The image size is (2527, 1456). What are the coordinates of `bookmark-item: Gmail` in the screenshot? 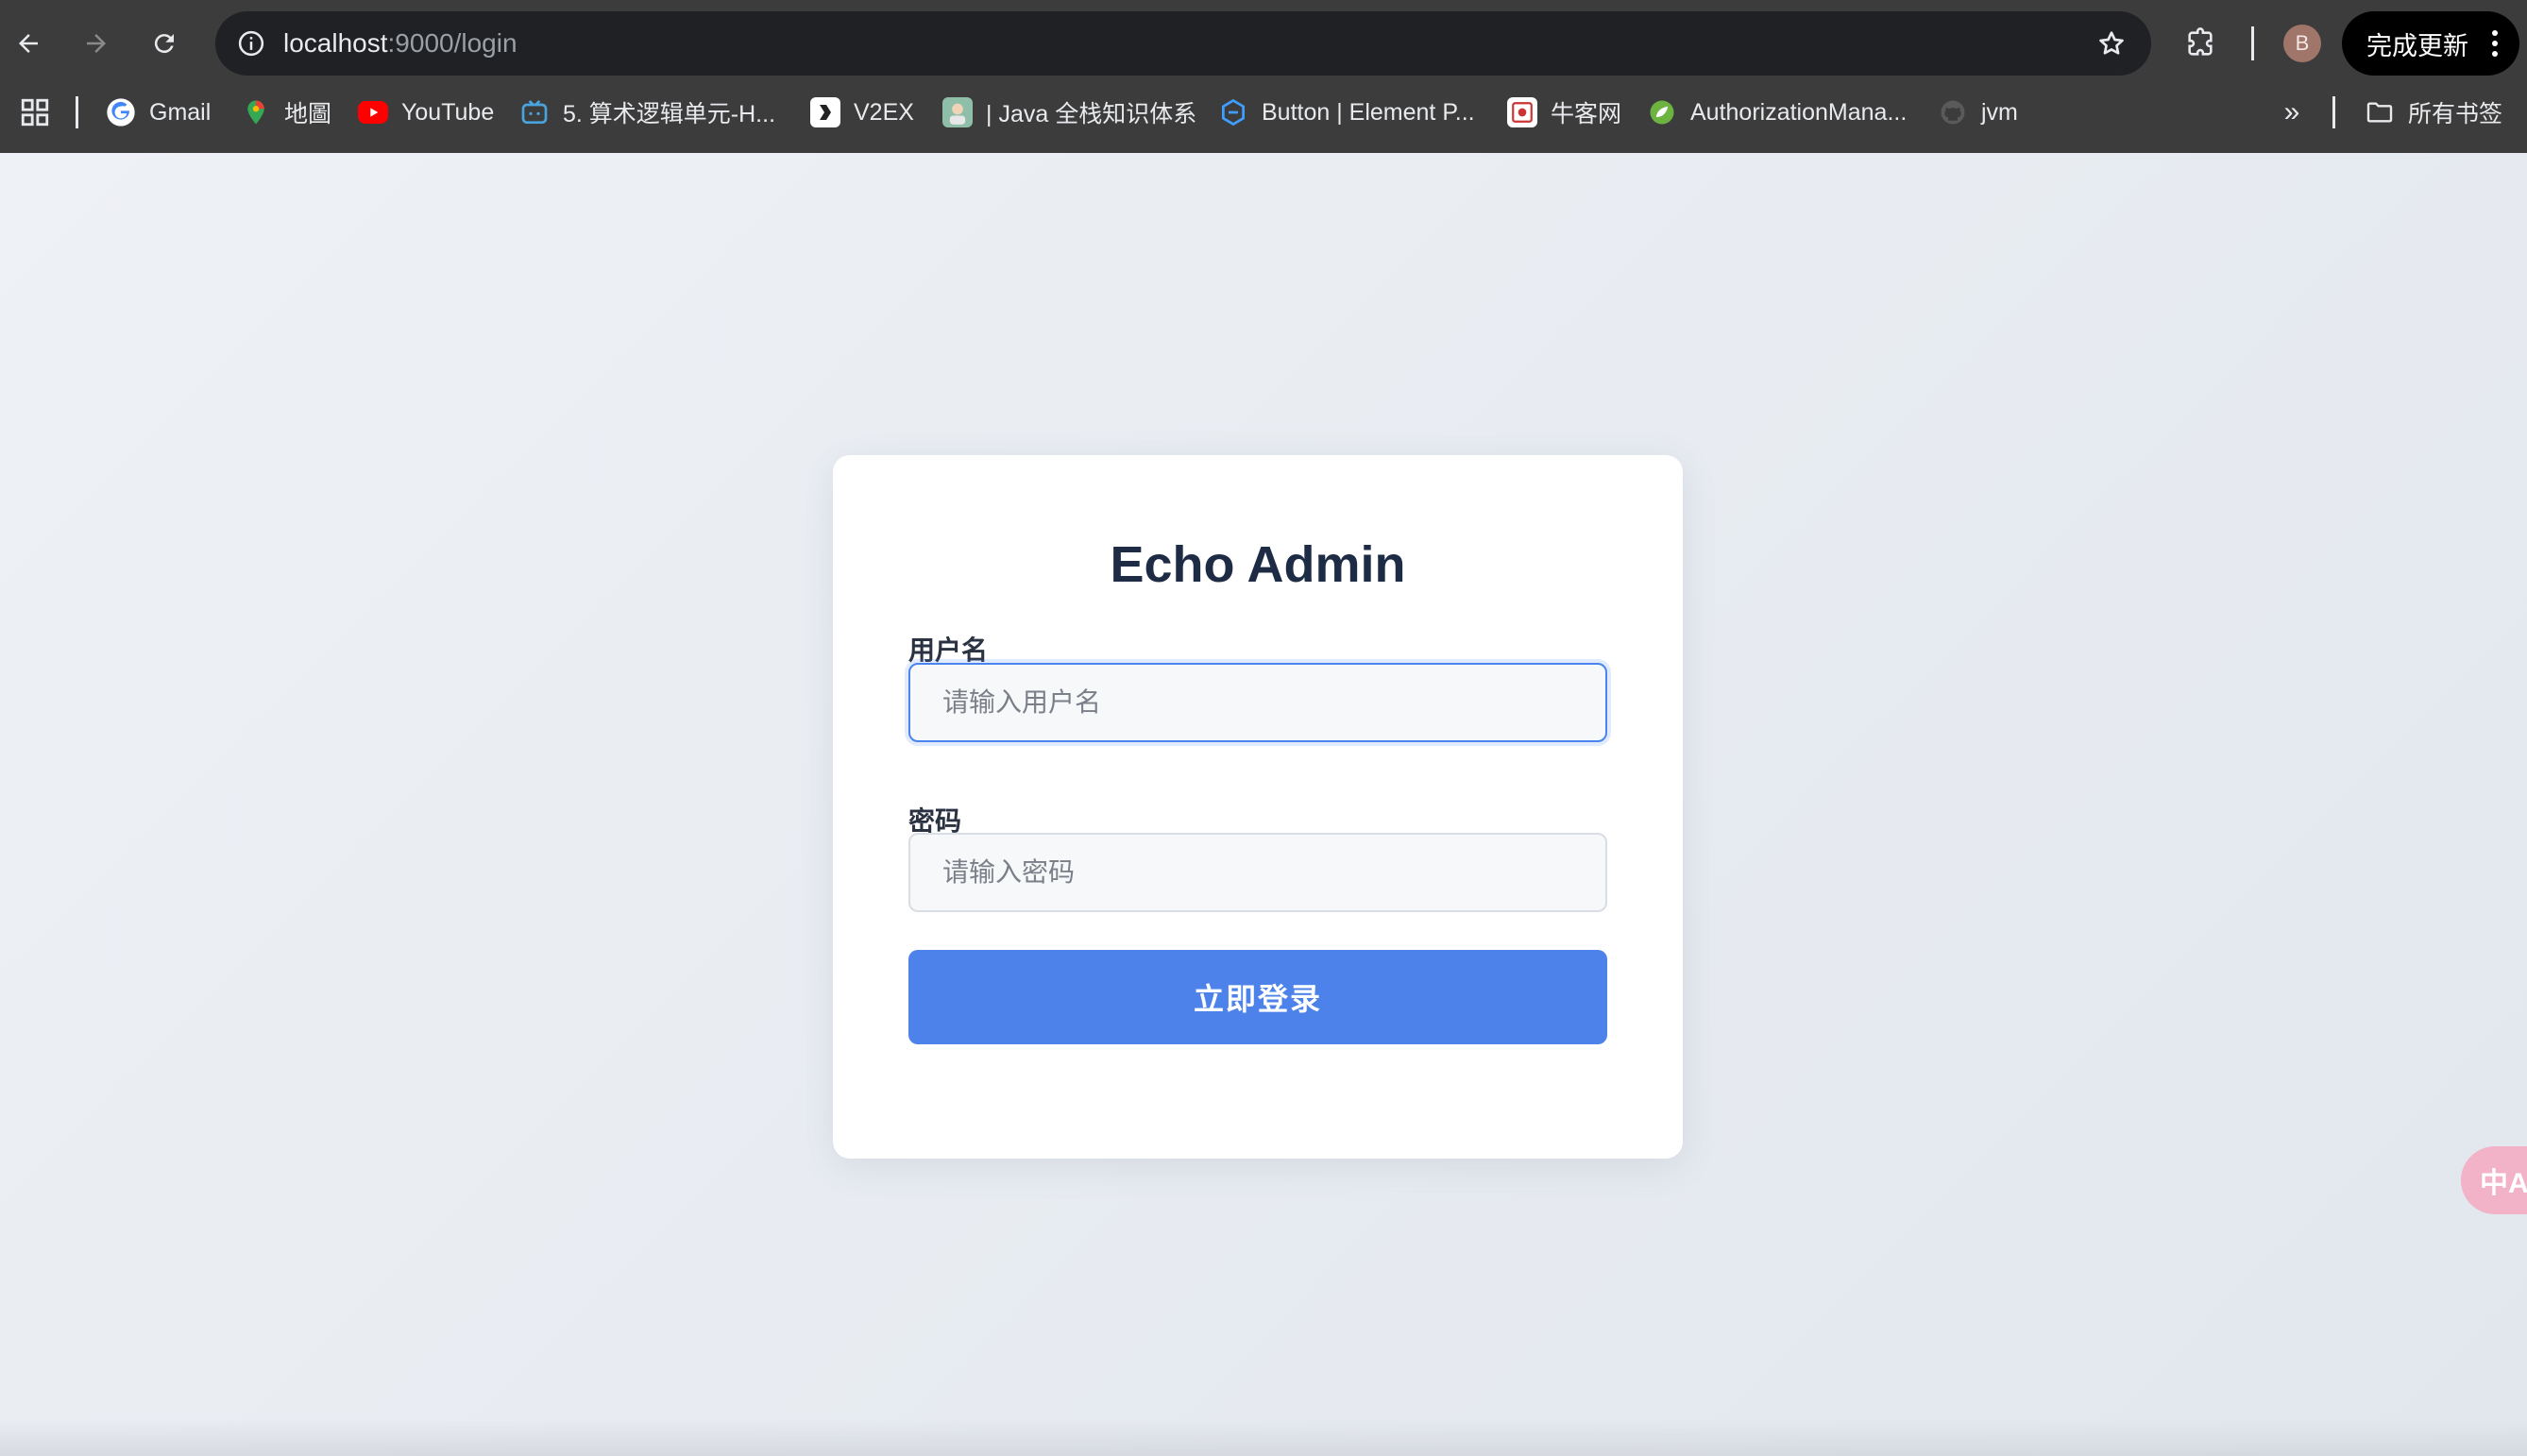 It's located at (158, 112).